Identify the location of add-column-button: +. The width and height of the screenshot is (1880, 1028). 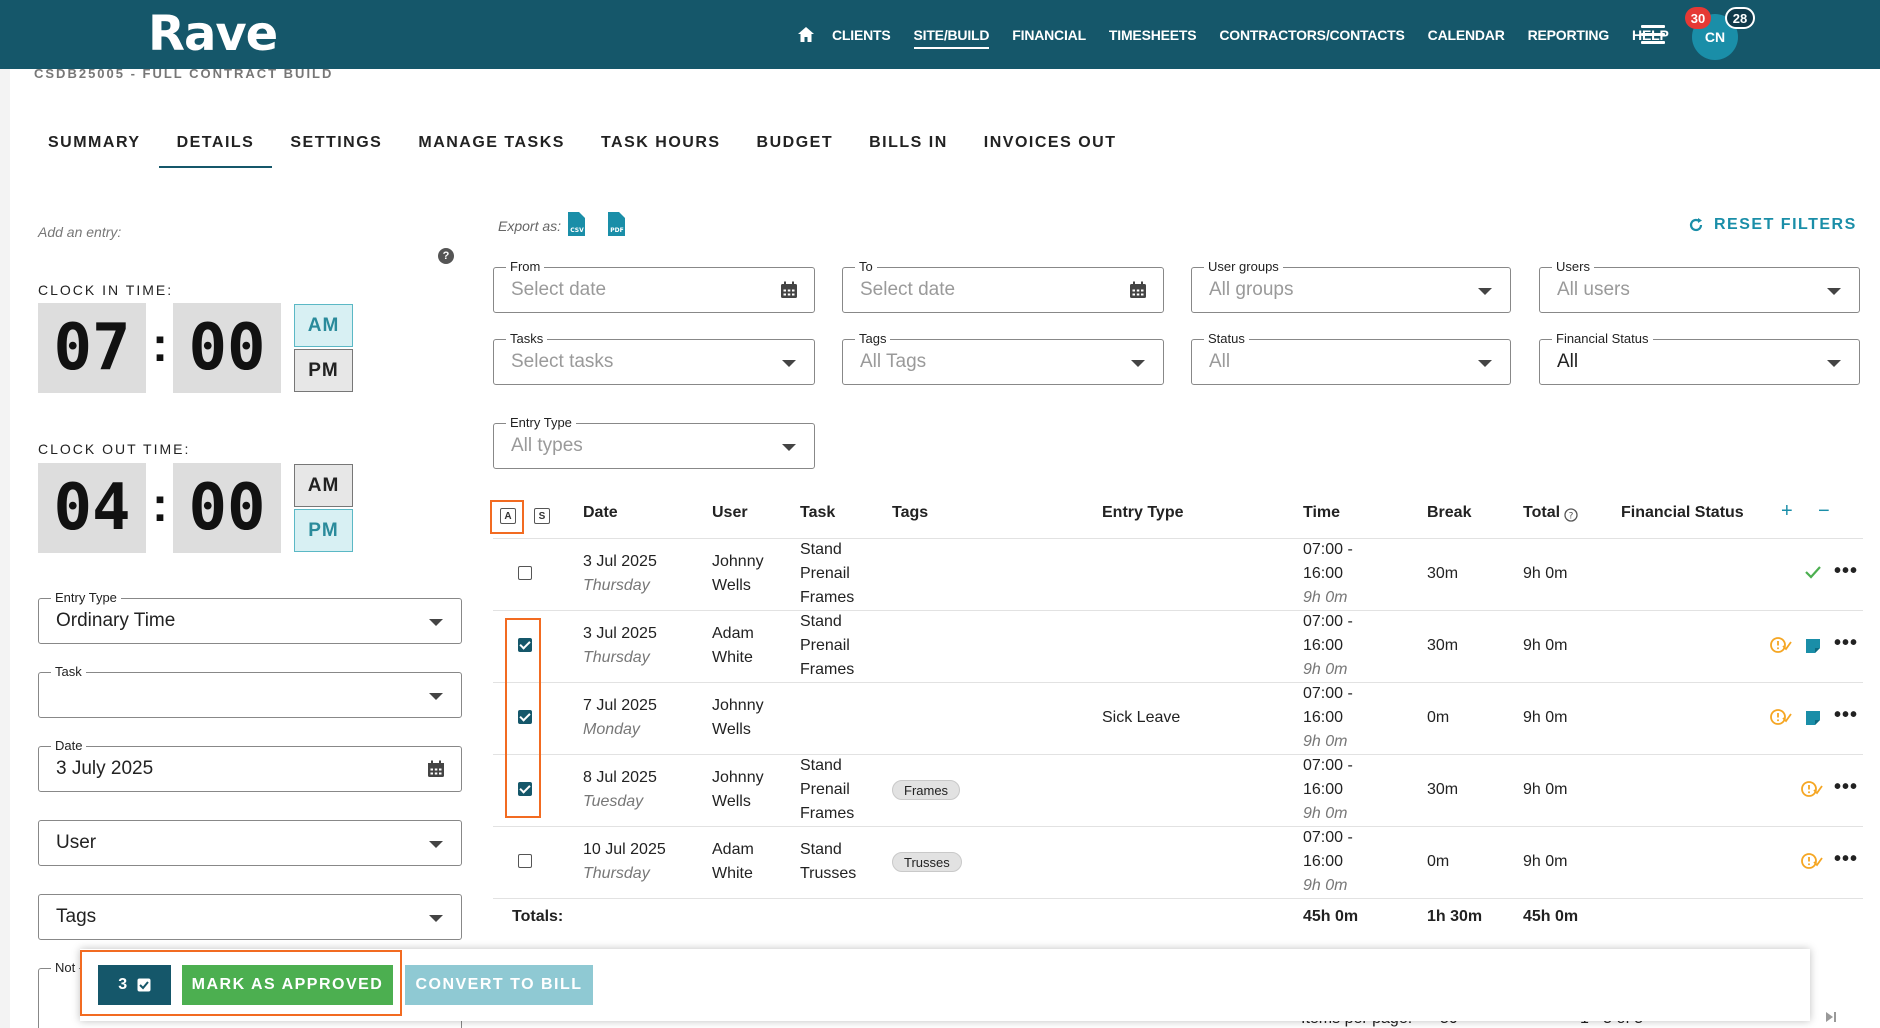
(1787, 511).